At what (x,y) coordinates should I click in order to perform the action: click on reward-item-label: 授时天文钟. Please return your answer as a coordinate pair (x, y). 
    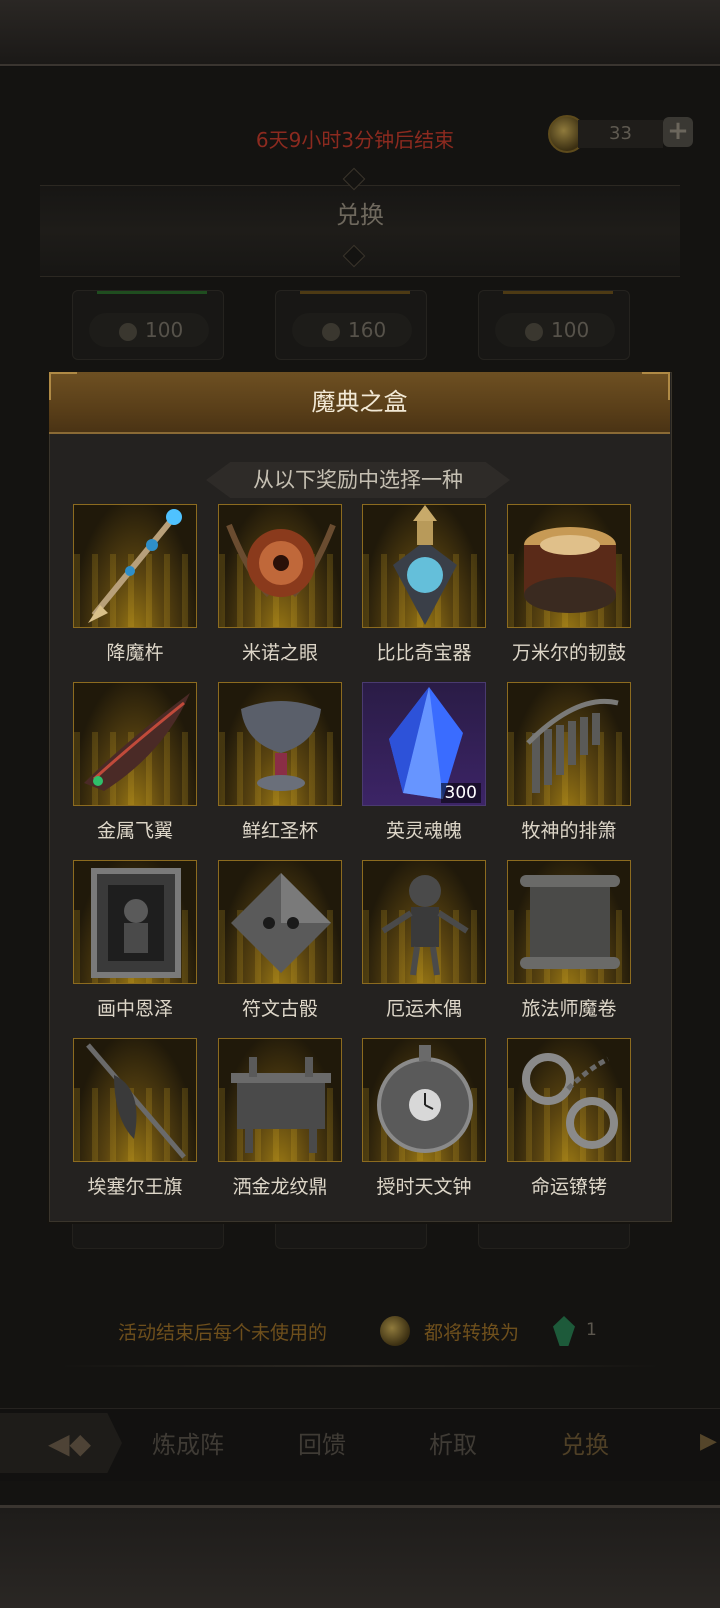
    Looking at the image, I should click on (424, 1187).